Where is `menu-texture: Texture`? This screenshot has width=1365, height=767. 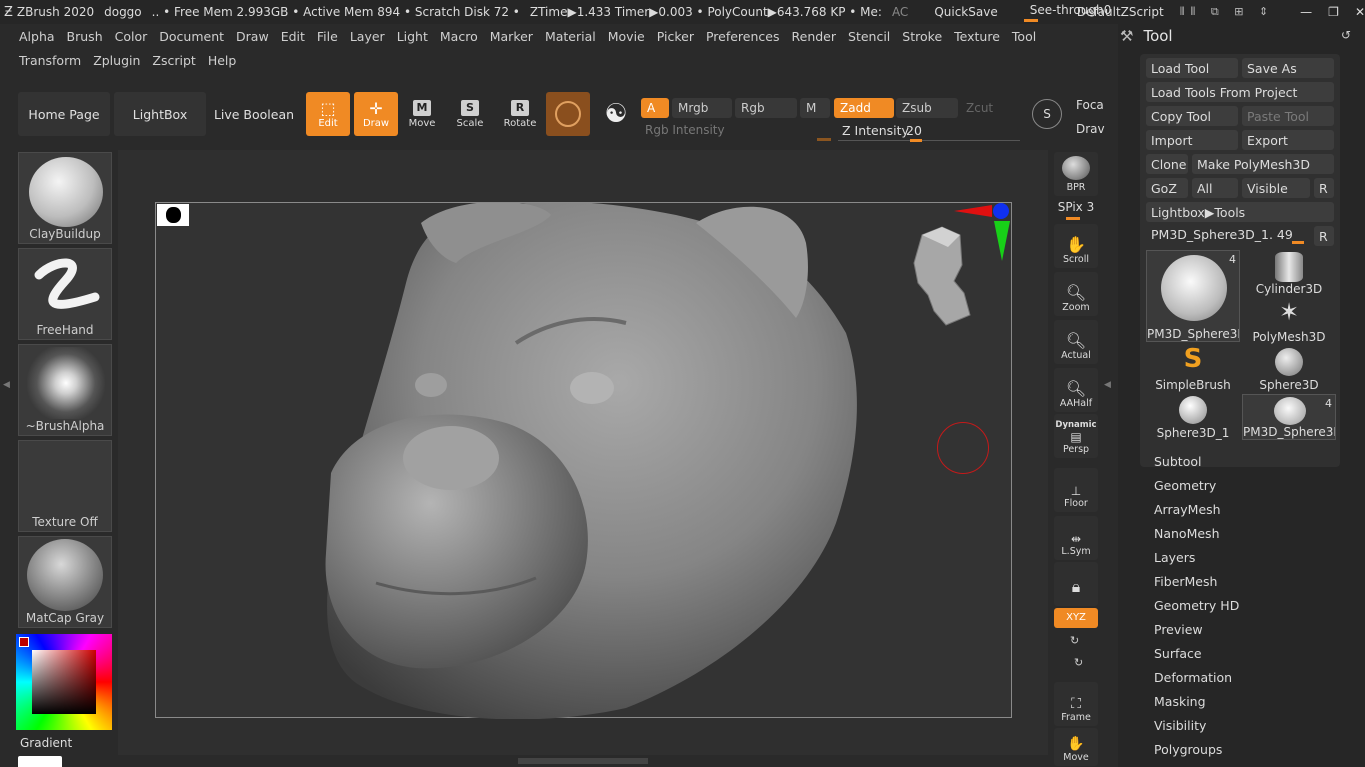
menu-texture: Texture is located at coordinates (977, 36).